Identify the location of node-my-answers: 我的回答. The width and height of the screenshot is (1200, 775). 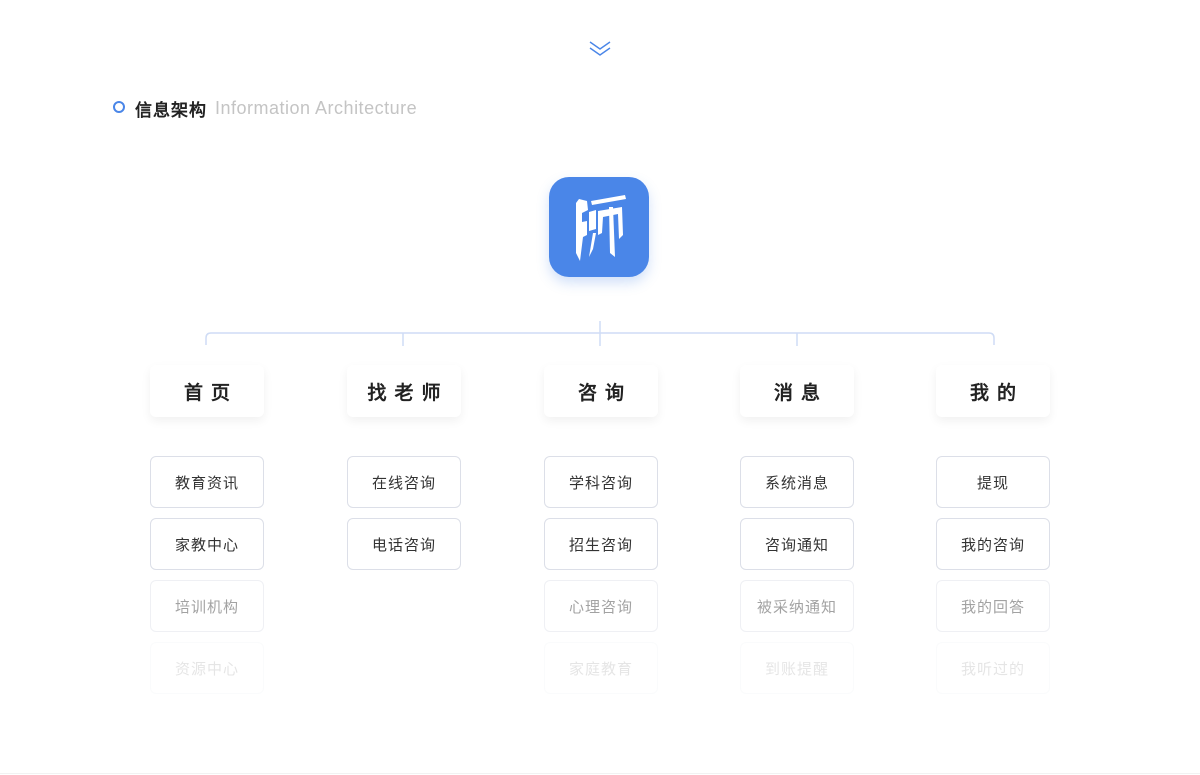
(993, 606).